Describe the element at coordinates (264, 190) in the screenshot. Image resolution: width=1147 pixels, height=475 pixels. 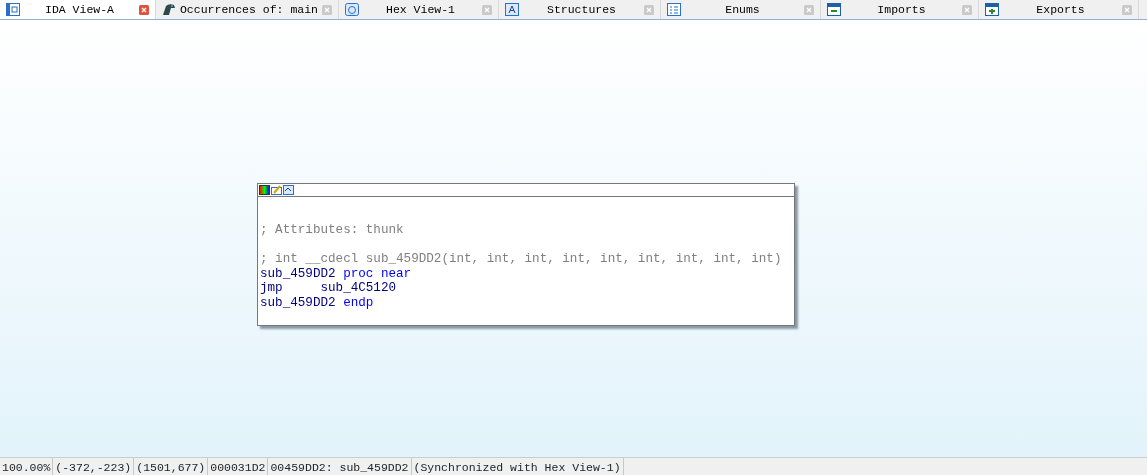
I see `color-icon` at that location.